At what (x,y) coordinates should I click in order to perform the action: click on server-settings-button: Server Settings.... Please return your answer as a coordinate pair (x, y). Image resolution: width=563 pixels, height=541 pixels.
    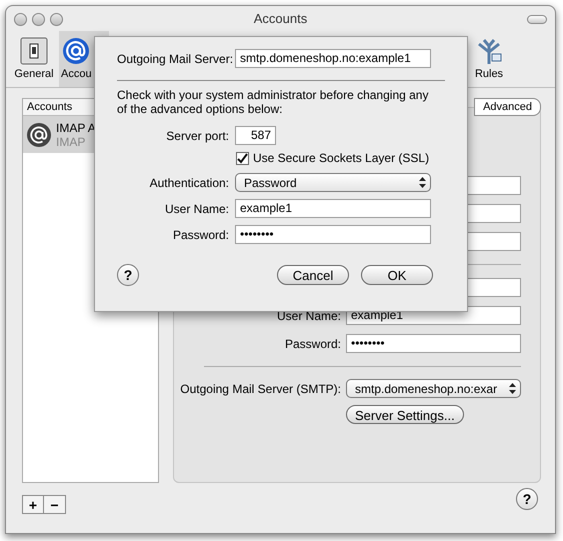
    Looking at the image, I should click on (405, 414).